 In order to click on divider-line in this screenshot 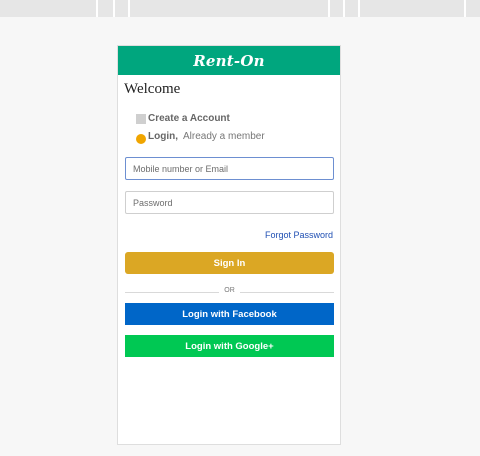, I will do `click(287, 292)`.